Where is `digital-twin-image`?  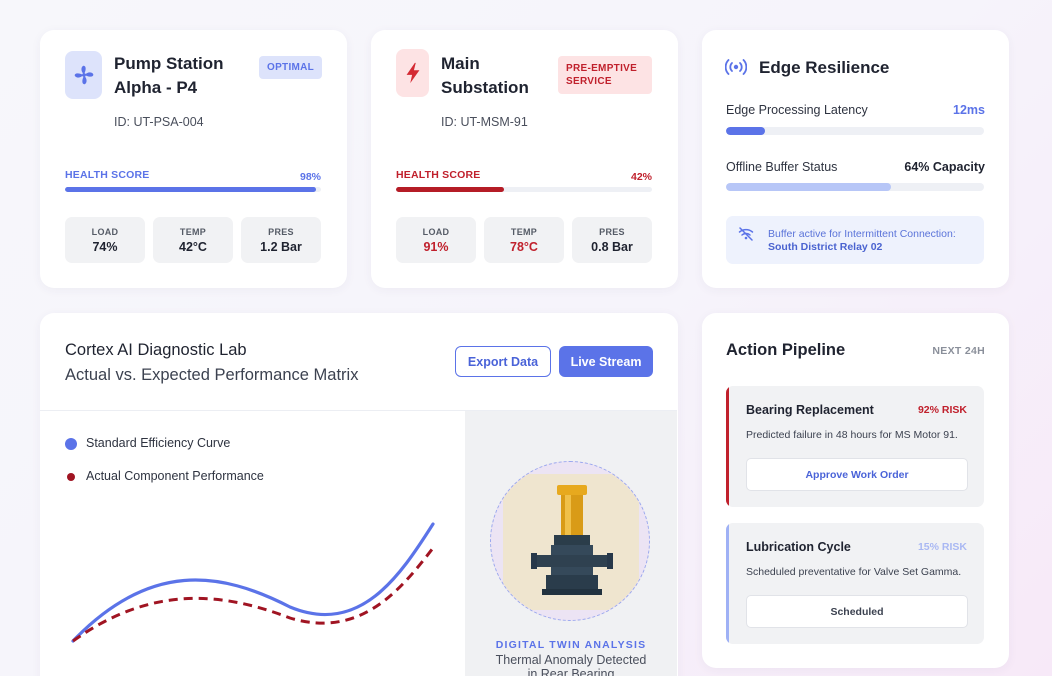 digital-twin-image is located at coordinates (570, 541).